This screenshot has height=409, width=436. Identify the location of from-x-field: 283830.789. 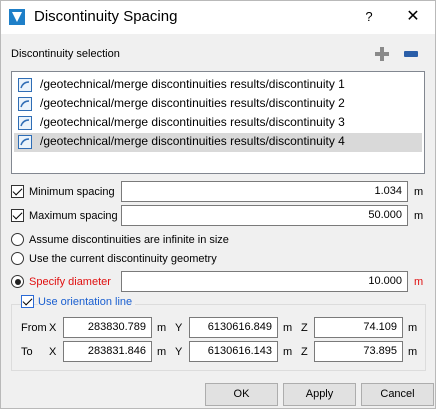
(107, 327).